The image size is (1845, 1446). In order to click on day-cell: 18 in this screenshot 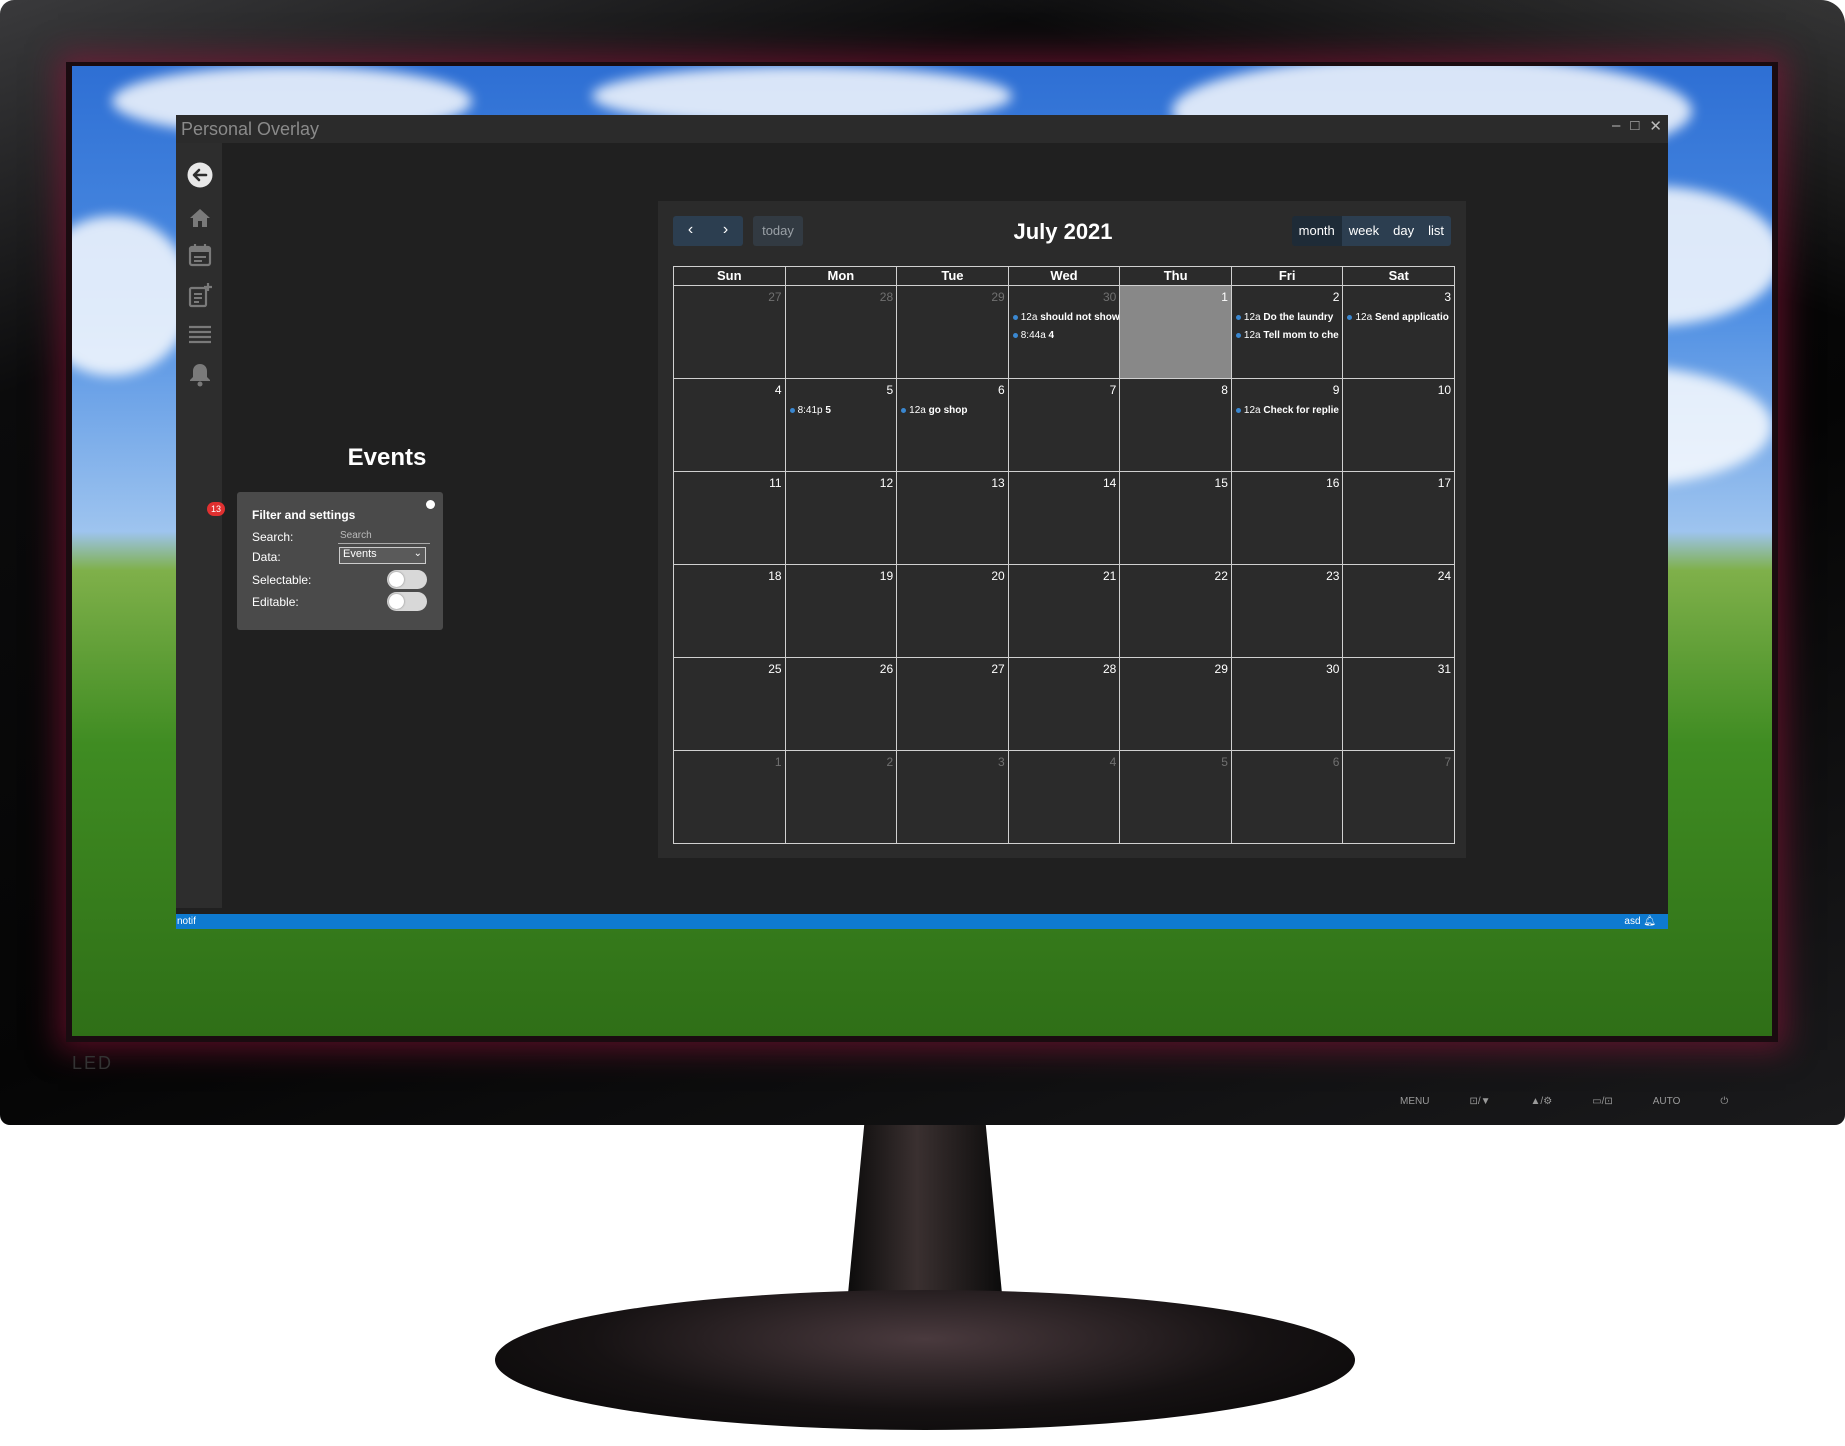, I will do `click(730, 611)`.